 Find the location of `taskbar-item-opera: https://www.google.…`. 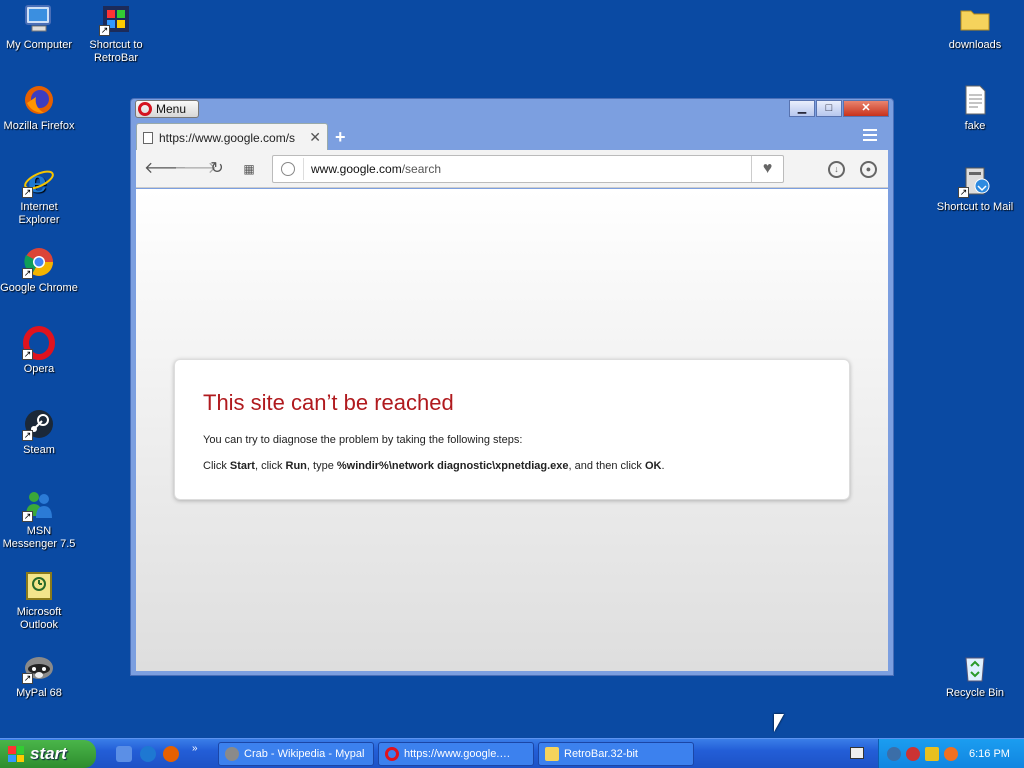

taskbar-item-opera: https://www.google.… is located at coordinates (456, 754).